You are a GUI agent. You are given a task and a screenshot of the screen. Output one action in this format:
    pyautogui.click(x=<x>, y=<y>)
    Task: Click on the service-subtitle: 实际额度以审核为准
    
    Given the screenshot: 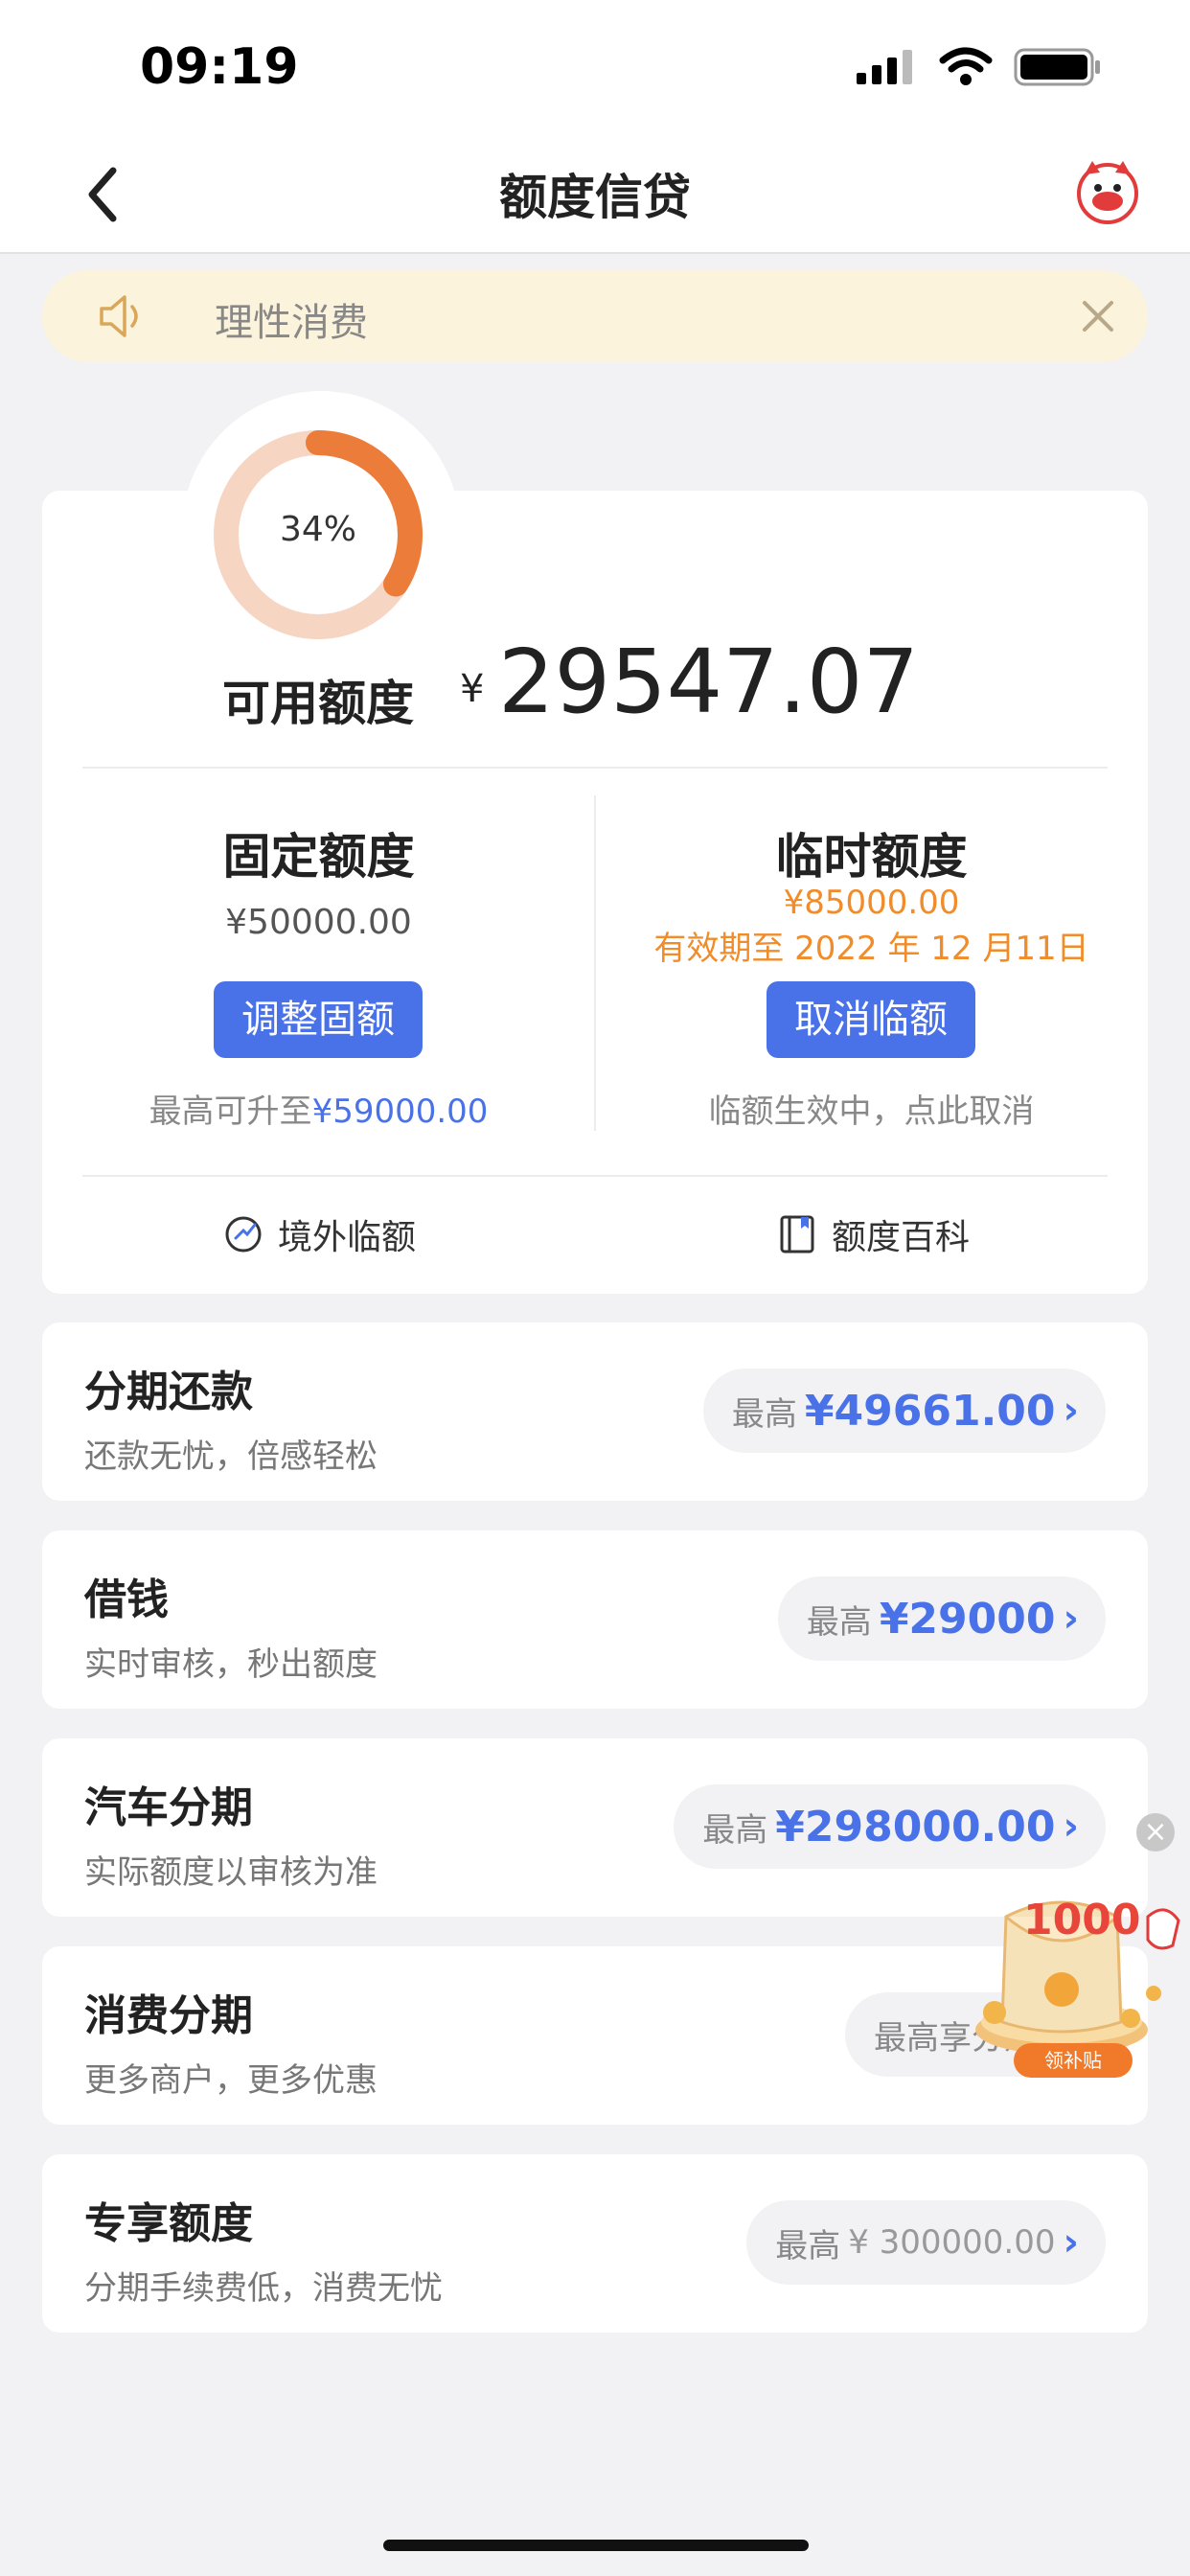 What is the action you would take?
    pyautogui.click(x=231, y=1872)
    